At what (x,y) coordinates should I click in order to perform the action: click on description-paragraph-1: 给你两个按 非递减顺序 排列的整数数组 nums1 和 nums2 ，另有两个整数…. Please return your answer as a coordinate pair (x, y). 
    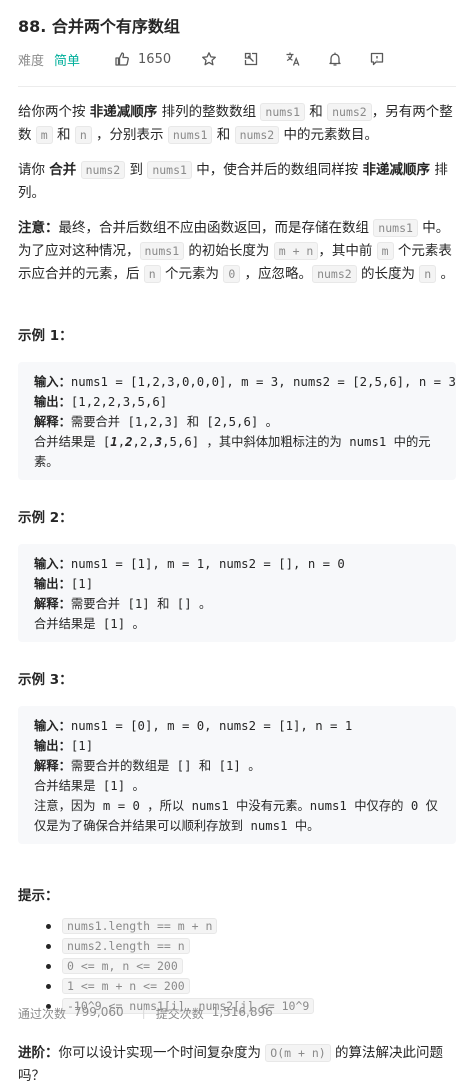
    Looking at the image, I should click on (235, 123).